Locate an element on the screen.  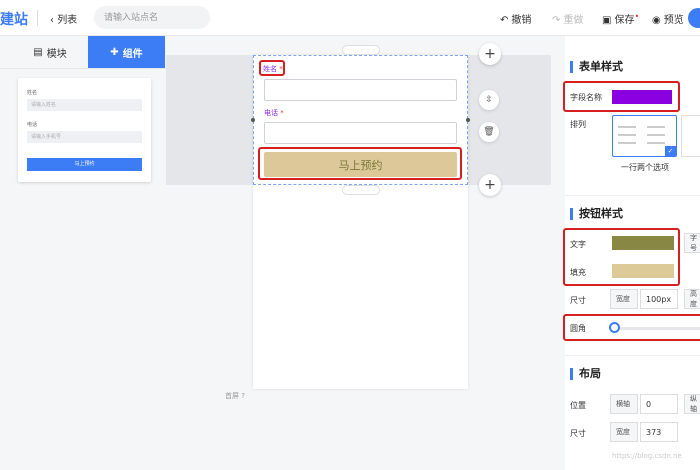
width-input: 100px is located at coordinates (659, 299).